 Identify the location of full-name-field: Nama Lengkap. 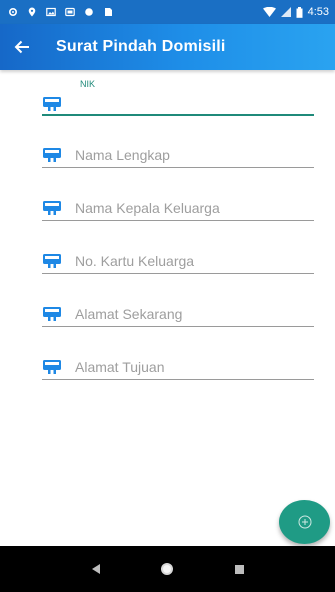
(178, 171).